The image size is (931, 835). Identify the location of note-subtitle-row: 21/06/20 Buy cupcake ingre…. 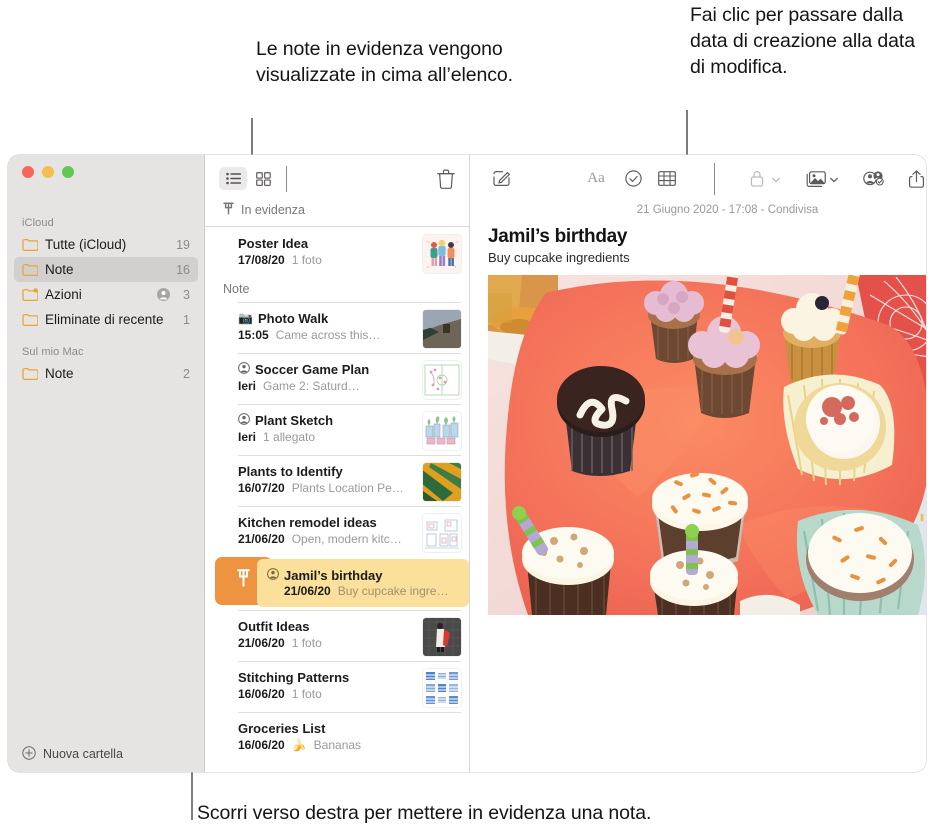
(363, 591).